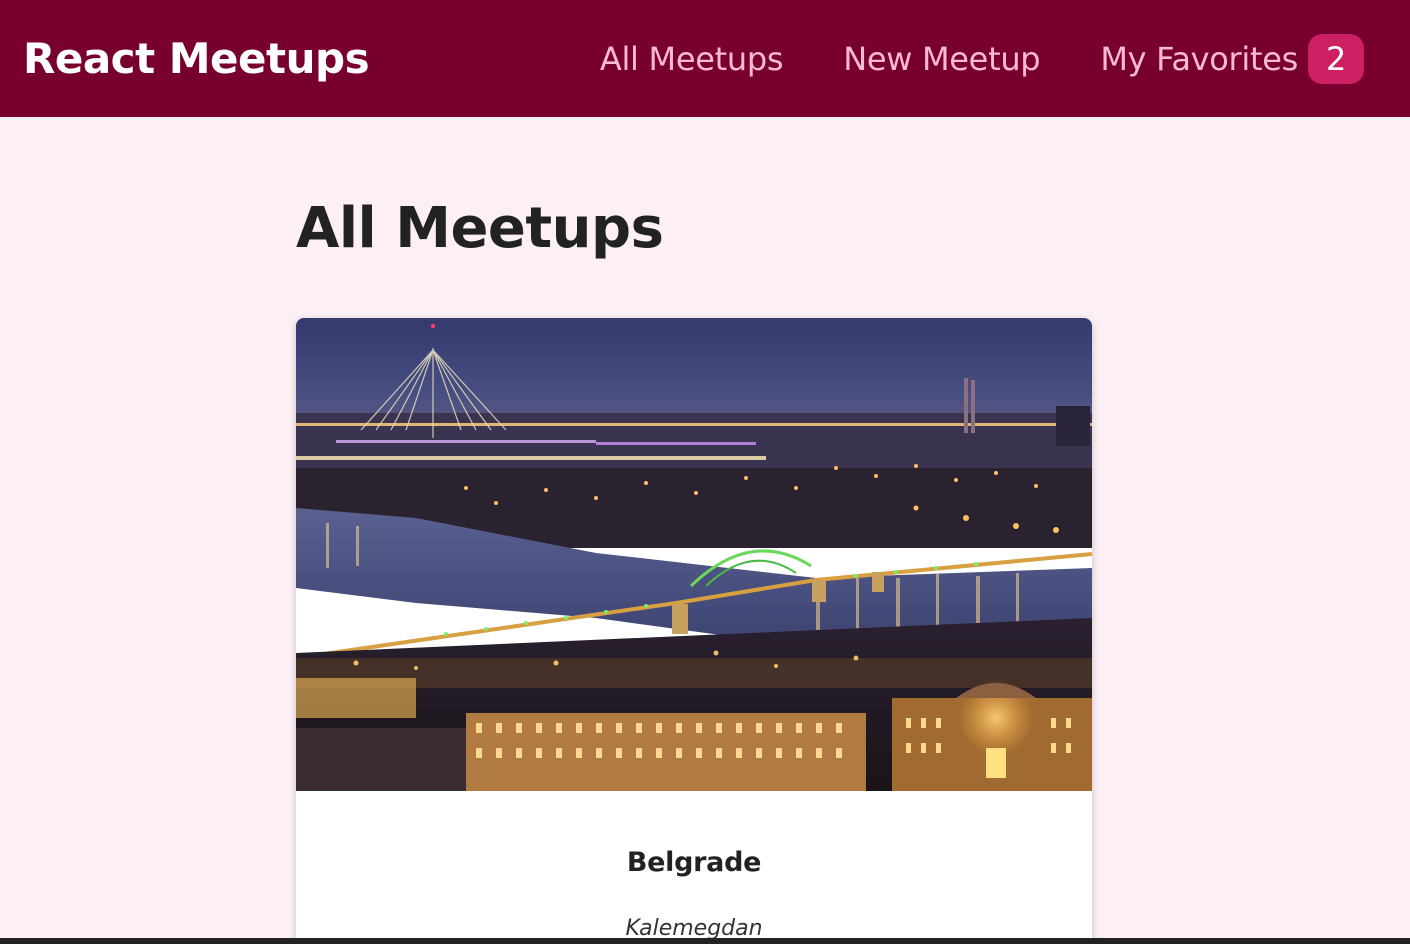 The height and width of the screenshot is (944, 1410). Describe the element at coordinates (694, 862) in the screenshot. I see `meetup-title: Belgrade` at that location.